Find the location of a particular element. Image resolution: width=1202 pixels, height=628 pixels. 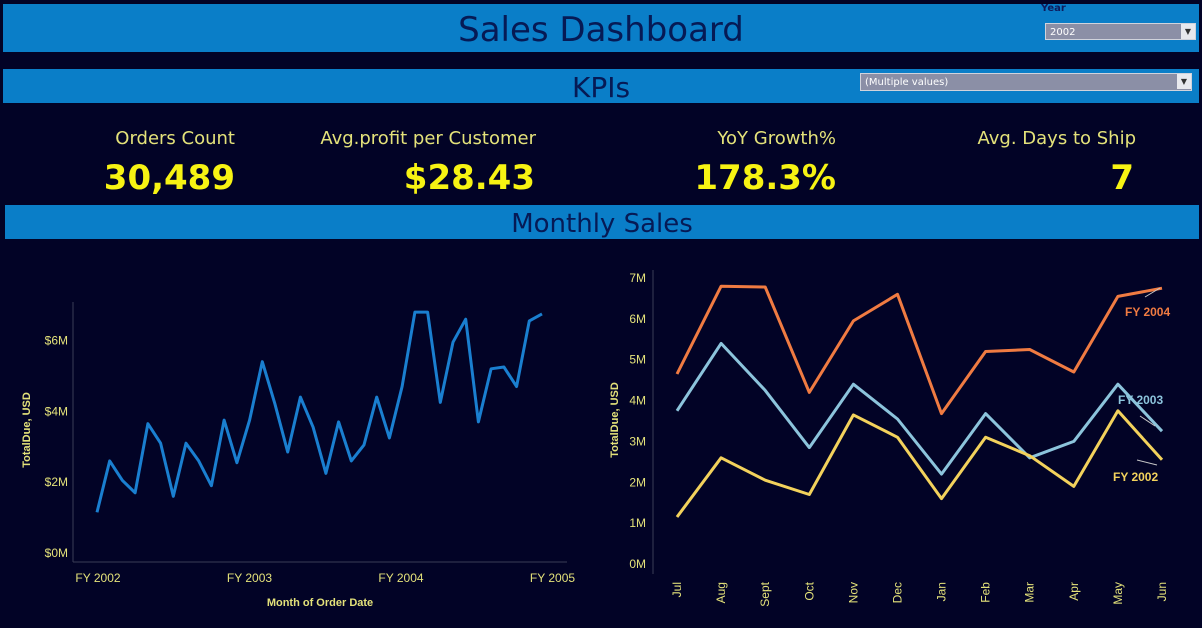

y-tick-label: 7M is located at coordinates (637, 278).